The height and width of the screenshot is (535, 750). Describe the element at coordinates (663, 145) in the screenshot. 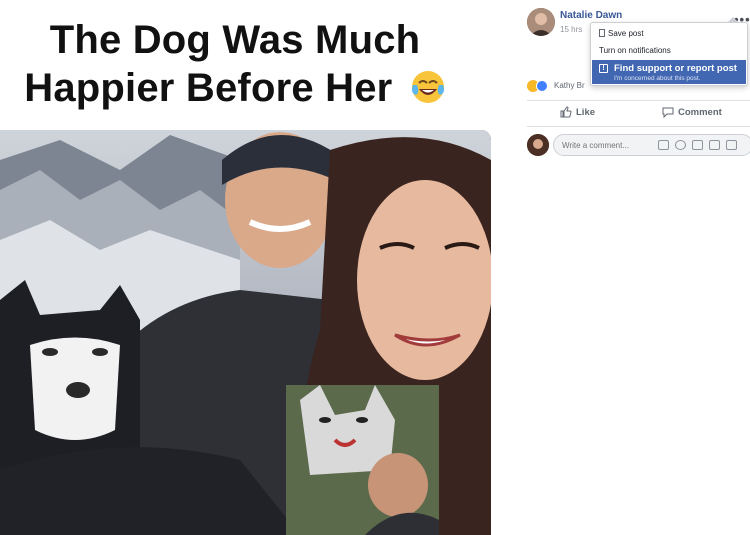

I see `avatar-sticker-icon` at that location.